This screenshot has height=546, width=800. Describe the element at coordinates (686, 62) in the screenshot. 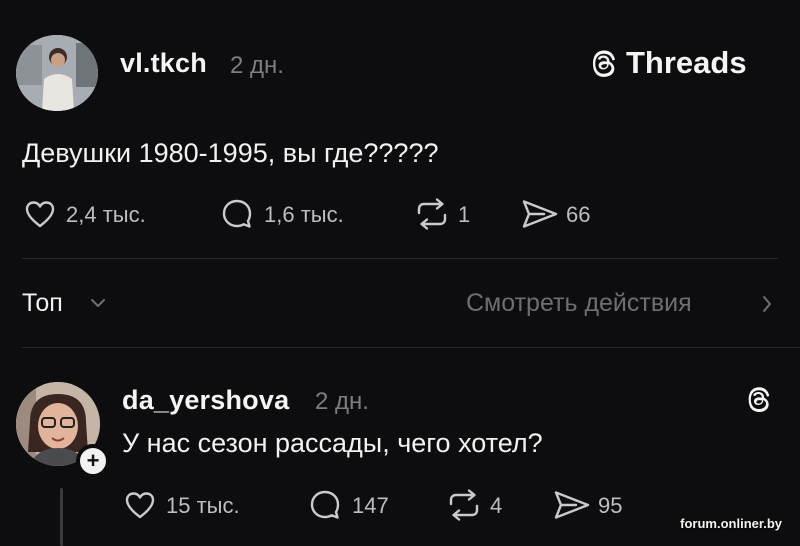

I see `threads-brand-label: Threads` at that location.